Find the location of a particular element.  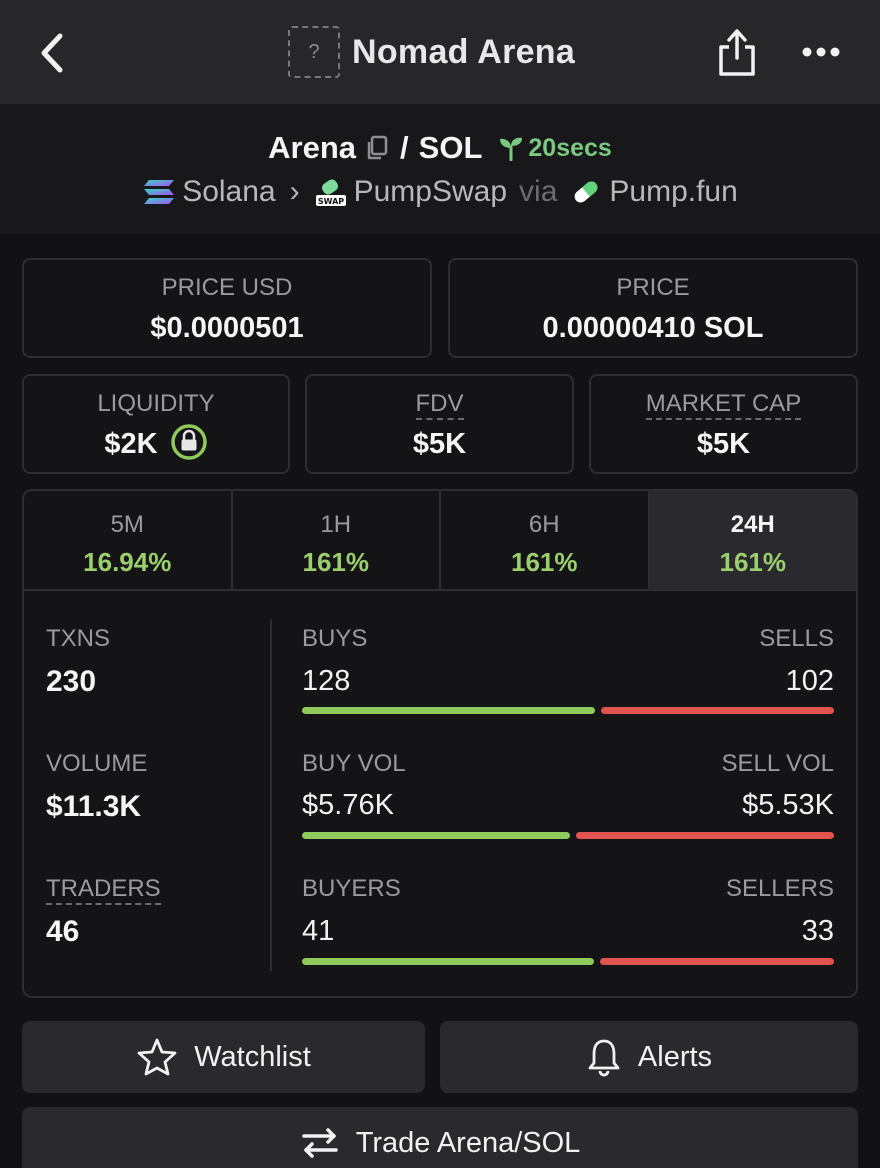

copy-icon is located at coordinates (377, 148).